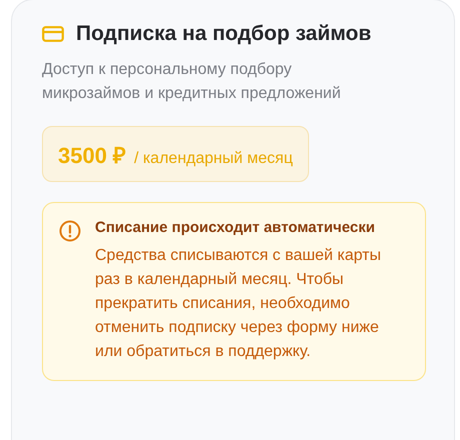 This screenshot has height=440, width=460. Describe the element at coordinates (53, 34) in the screenshot. I see `credit-card-icon` at that location.